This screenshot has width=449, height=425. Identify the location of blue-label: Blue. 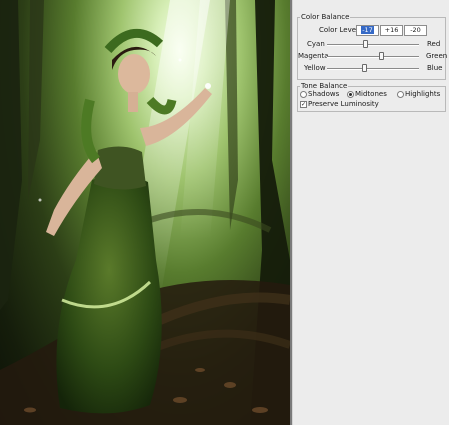
(435, 68).